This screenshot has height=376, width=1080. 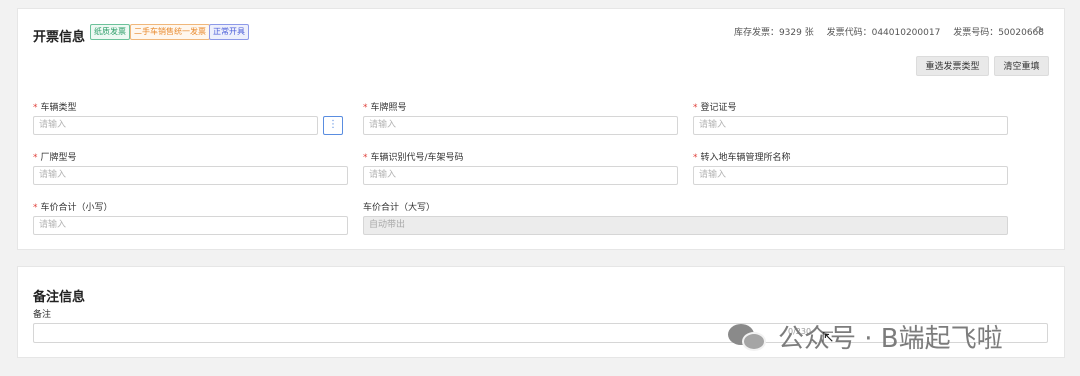 I want to click on invoice-code: 发票代码：044010200017, so click(x=883, y=33).